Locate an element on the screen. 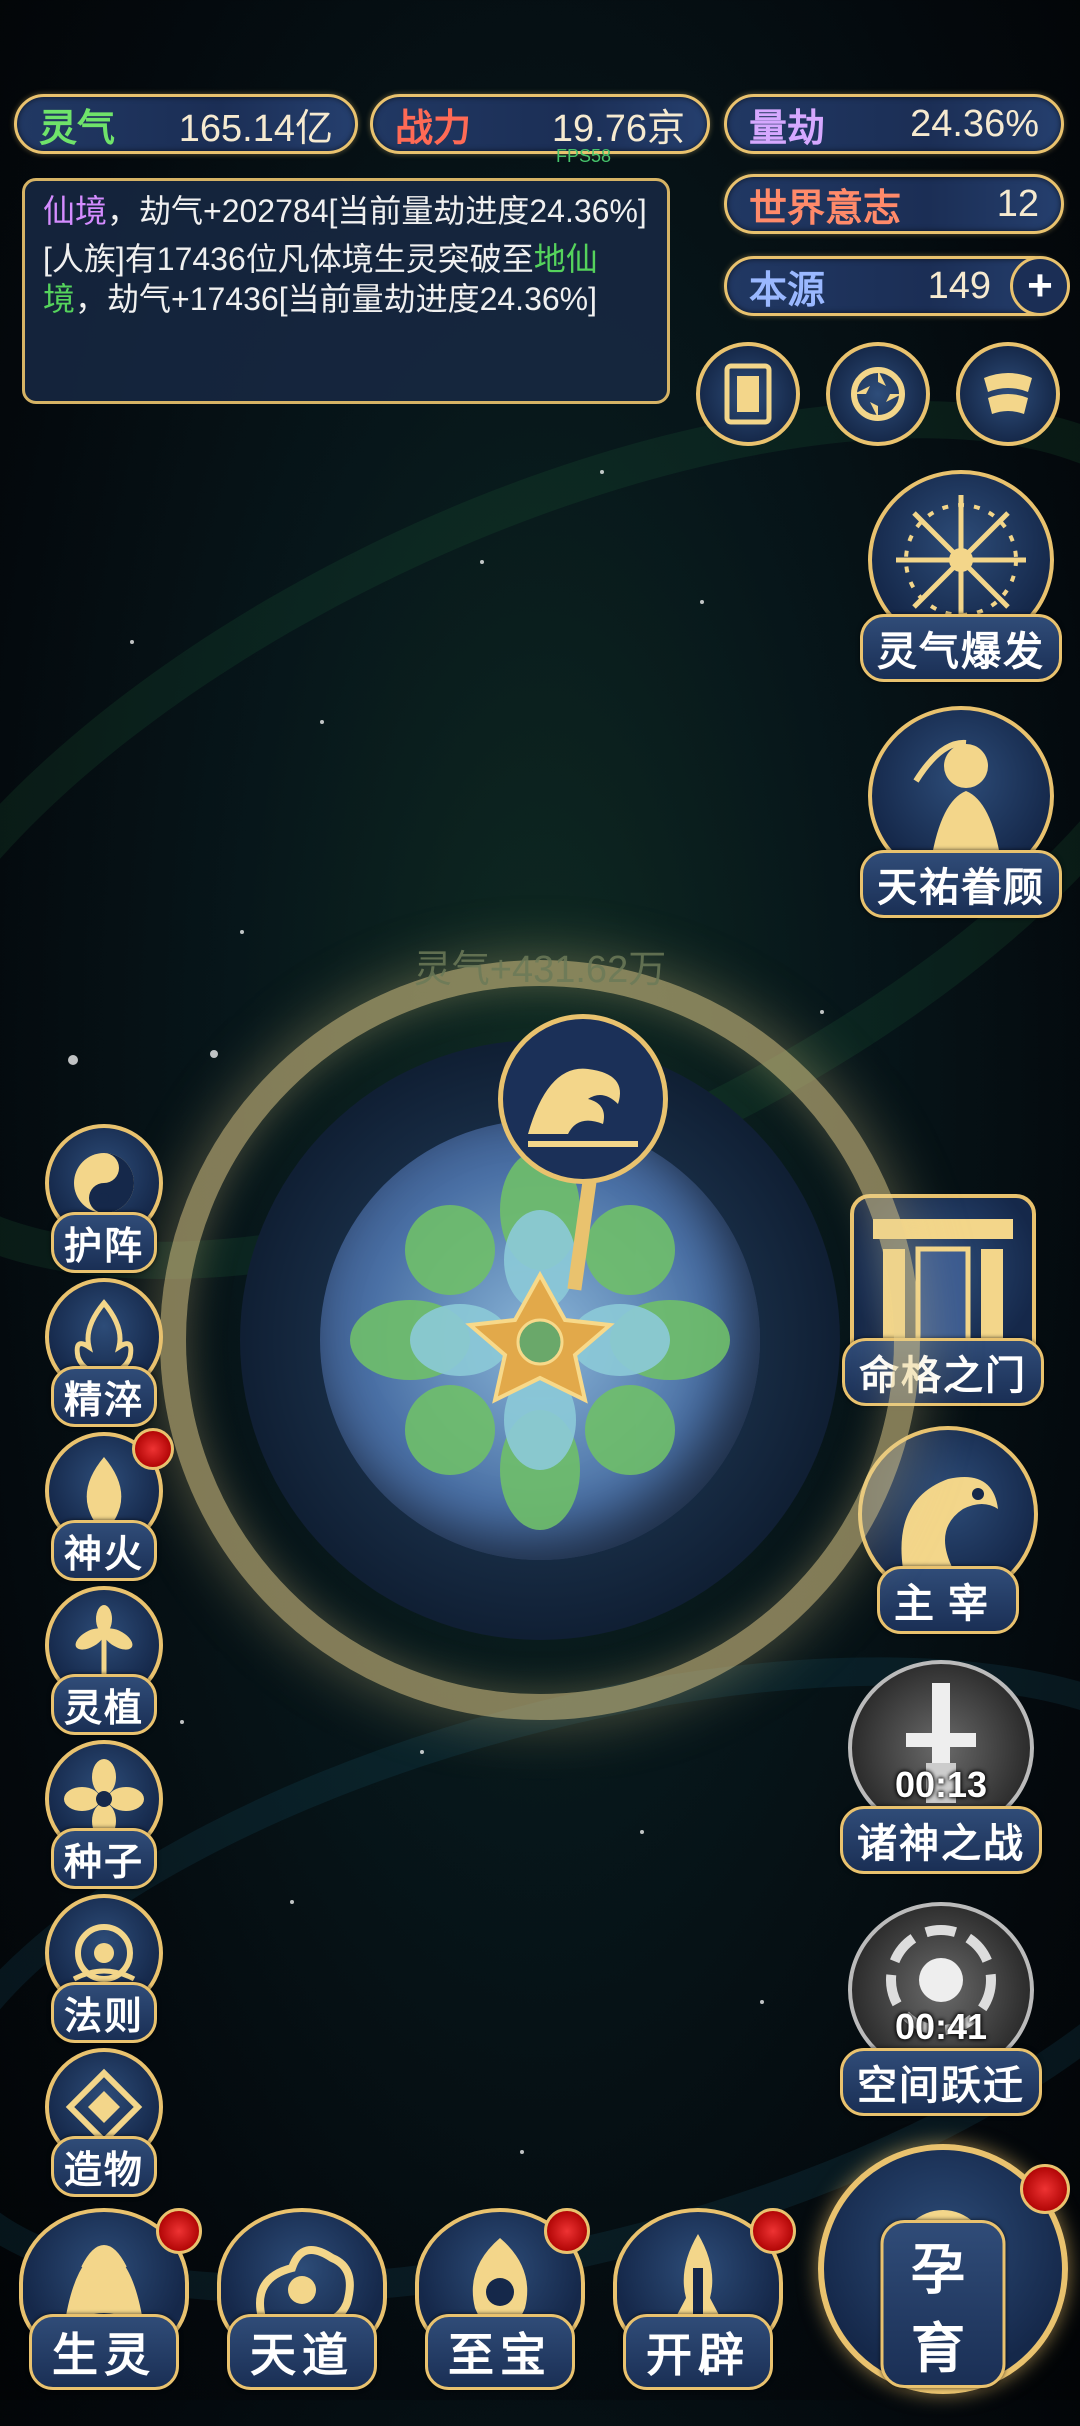  world-will-value: 12 is located at coordinates (1017, 203).